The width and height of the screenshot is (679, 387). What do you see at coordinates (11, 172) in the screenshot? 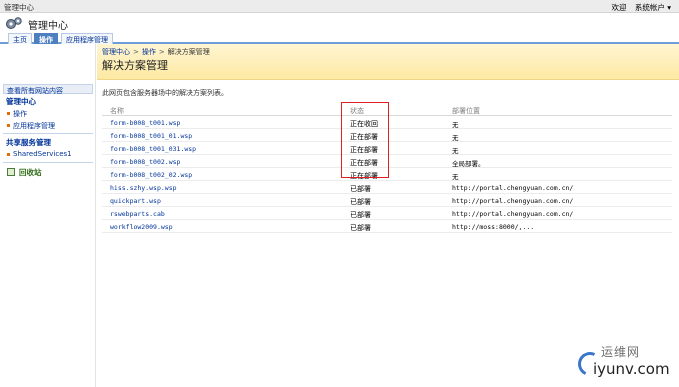
I see `recycle-bin-icon` at bounding box center [11, 172].